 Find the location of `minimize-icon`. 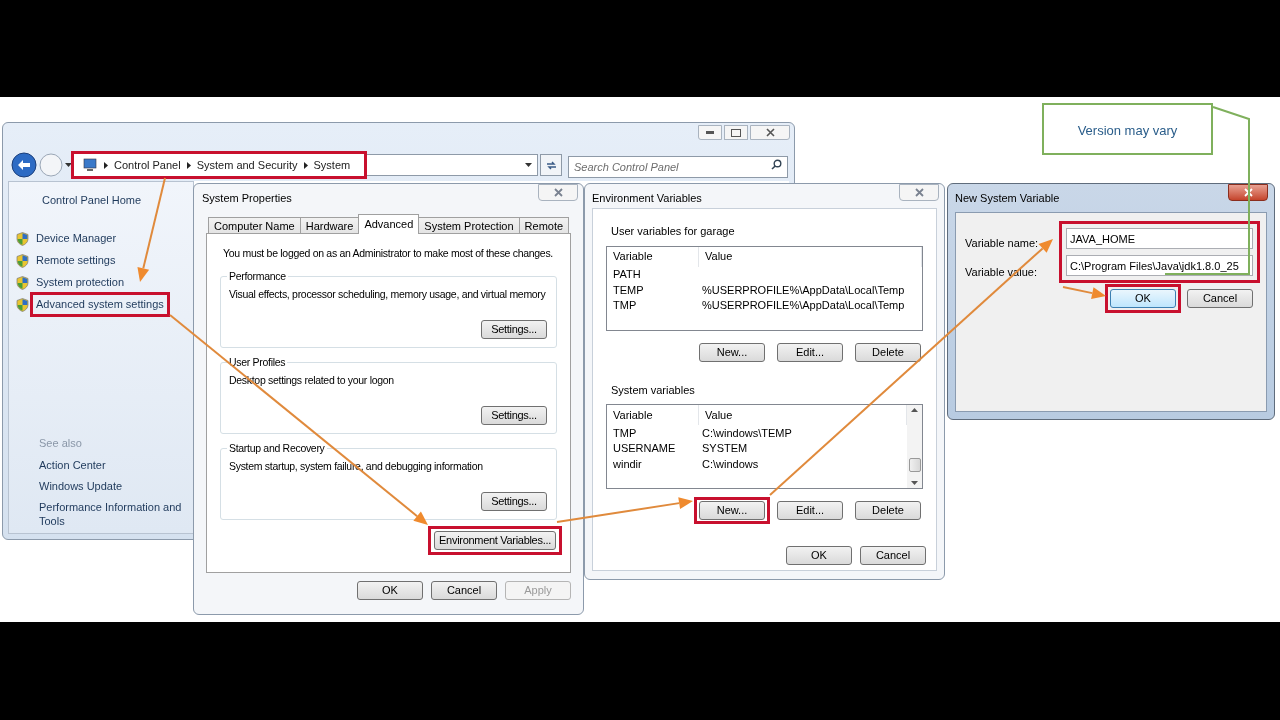

minimize-icon is located at coordinates (710, 132).